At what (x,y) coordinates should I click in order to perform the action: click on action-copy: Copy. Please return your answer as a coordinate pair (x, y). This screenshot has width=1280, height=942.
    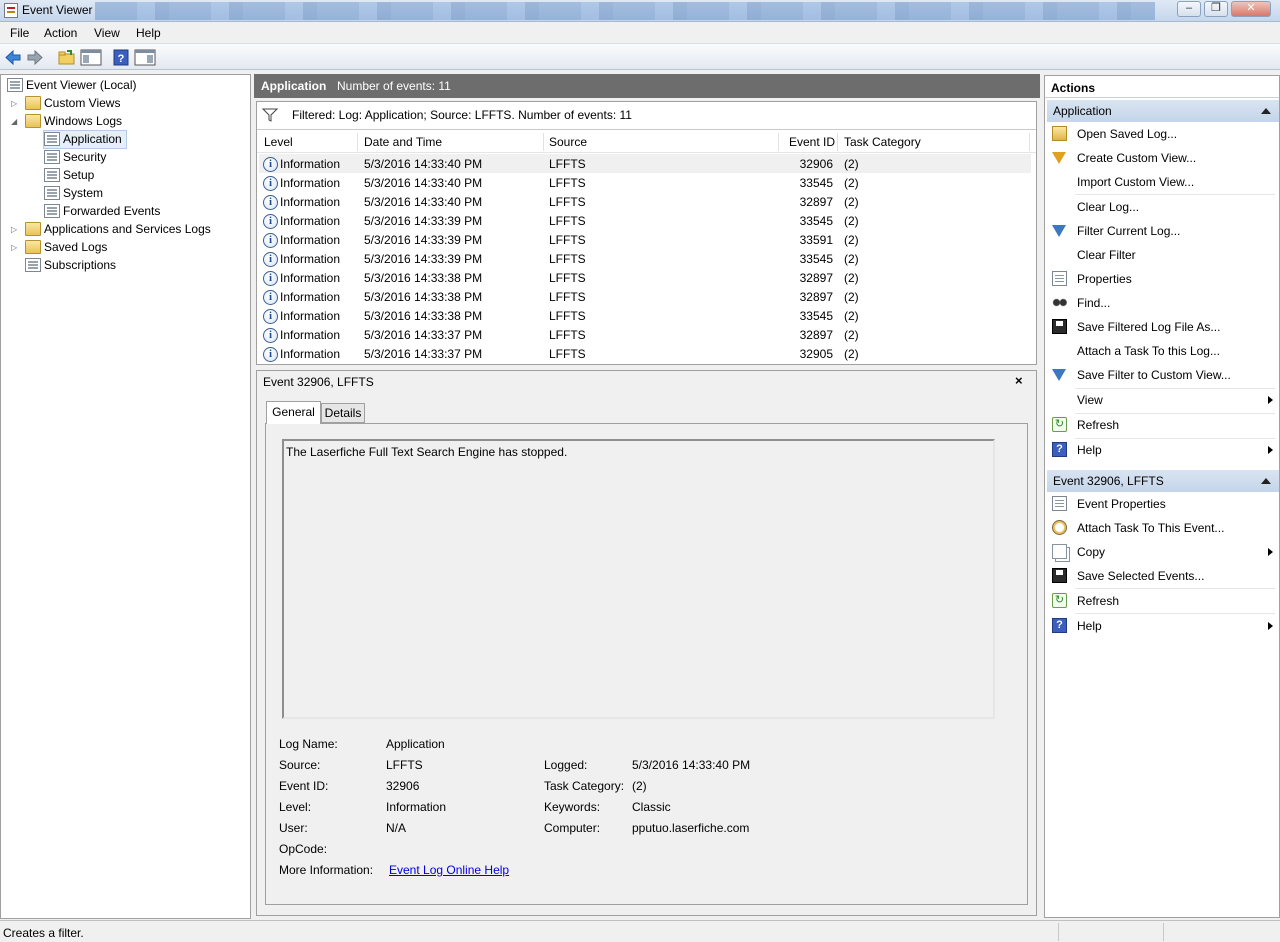
    Looking at the image, I should click on (1162, 552).